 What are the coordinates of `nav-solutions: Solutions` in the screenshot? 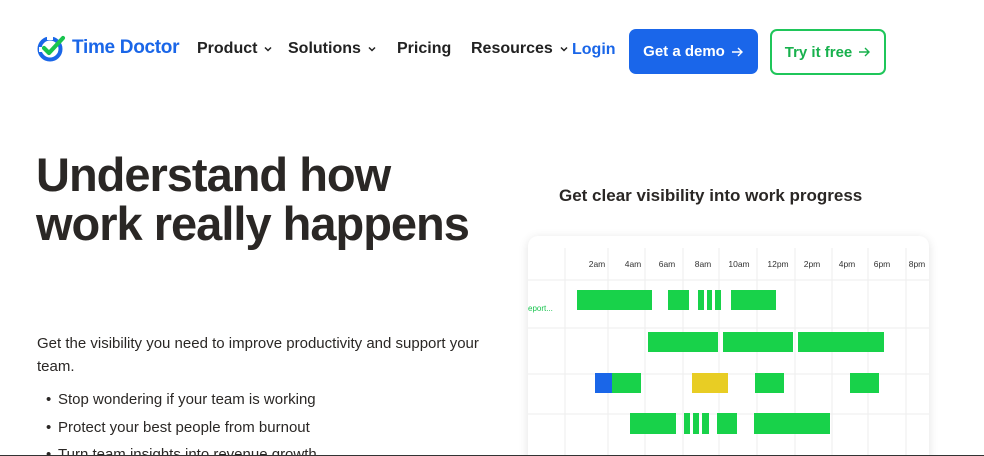 It's located at (332, 49).